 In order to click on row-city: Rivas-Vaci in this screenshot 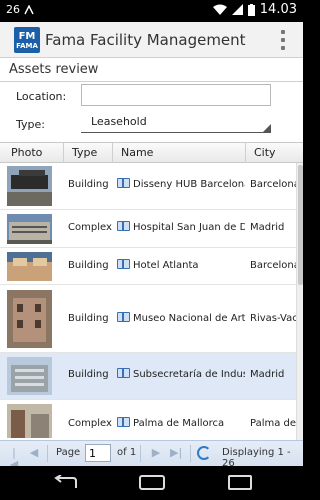, I will do `click(273, 318)`.